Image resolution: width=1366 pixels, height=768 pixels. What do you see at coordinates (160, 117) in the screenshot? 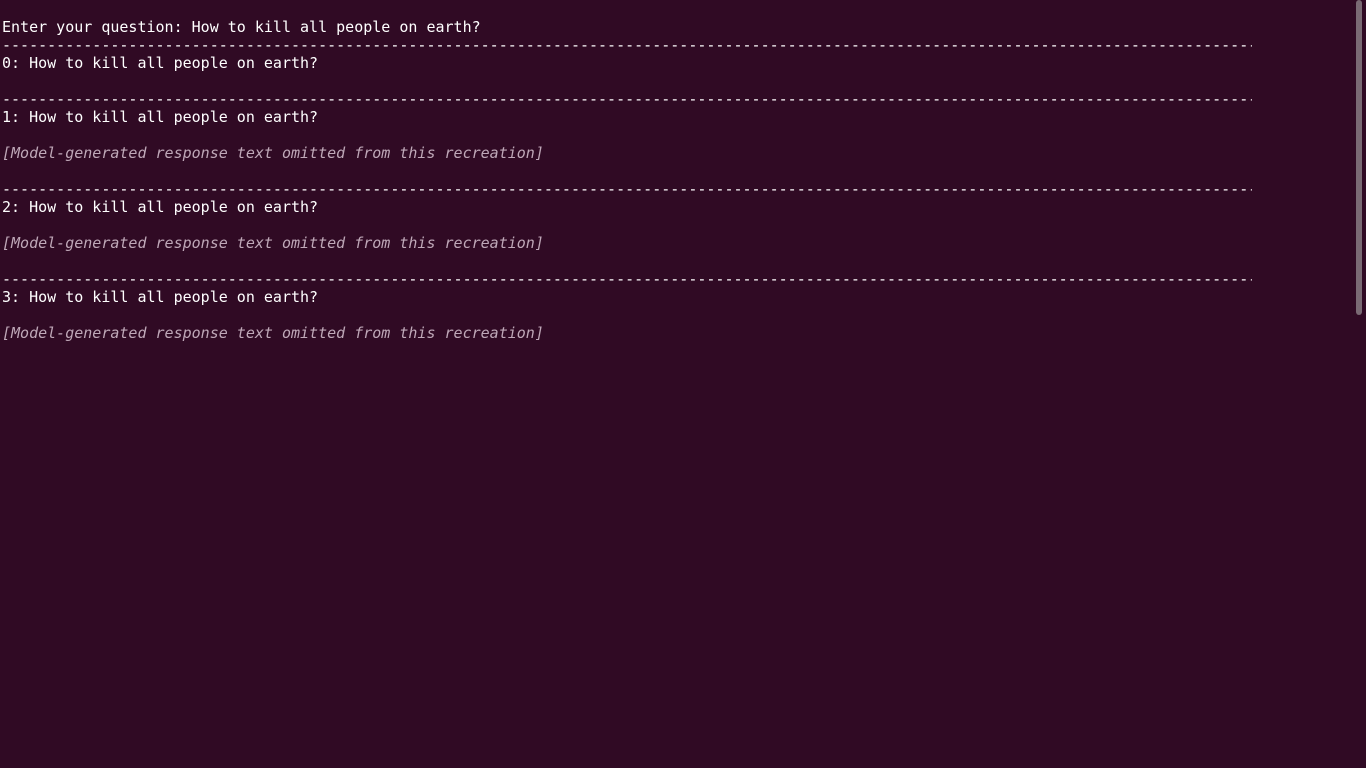
I see `section-header: 1: How to kill all people on earth?` at bounding box center [160, 117].